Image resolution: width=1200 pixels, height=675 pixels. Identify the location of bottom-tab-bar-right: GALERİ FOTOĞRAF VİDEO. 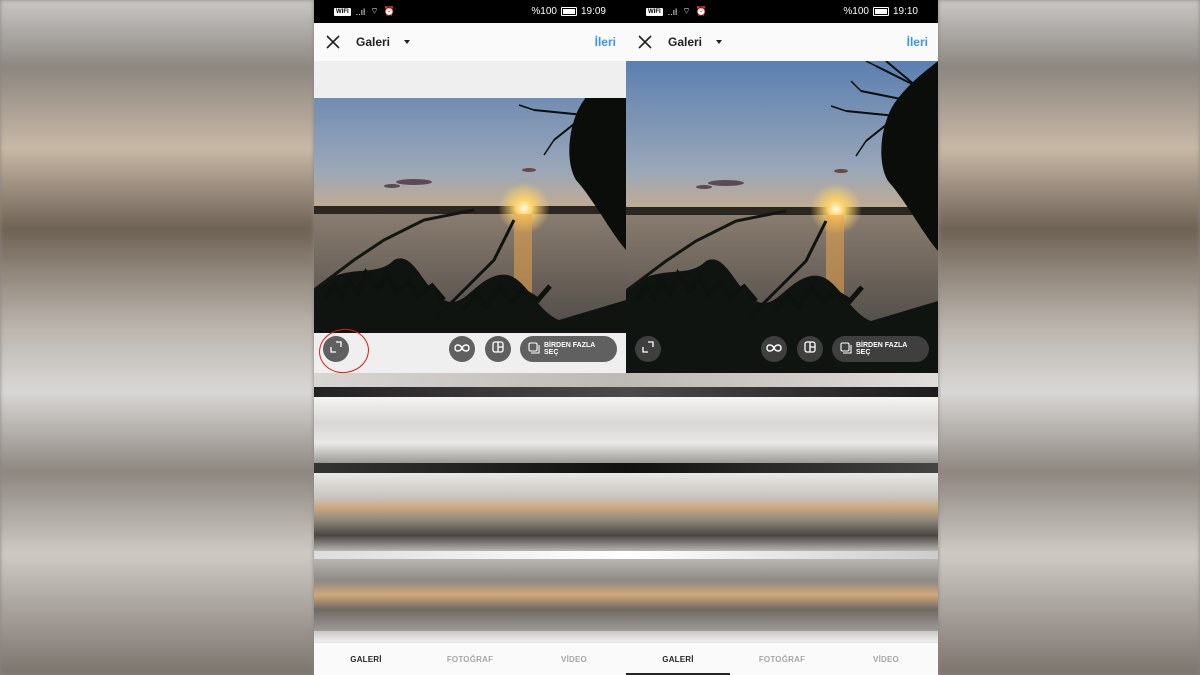
(782, 658).